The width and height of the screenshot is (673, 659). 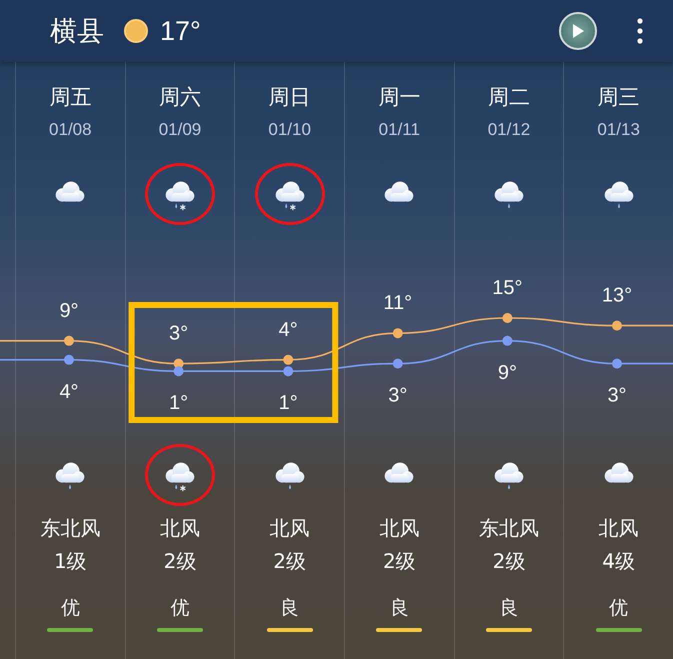 What do you see at coordinates (70, 97) in the screenshot?
I see `weekday: 周五` at bounding box center [70, 97].